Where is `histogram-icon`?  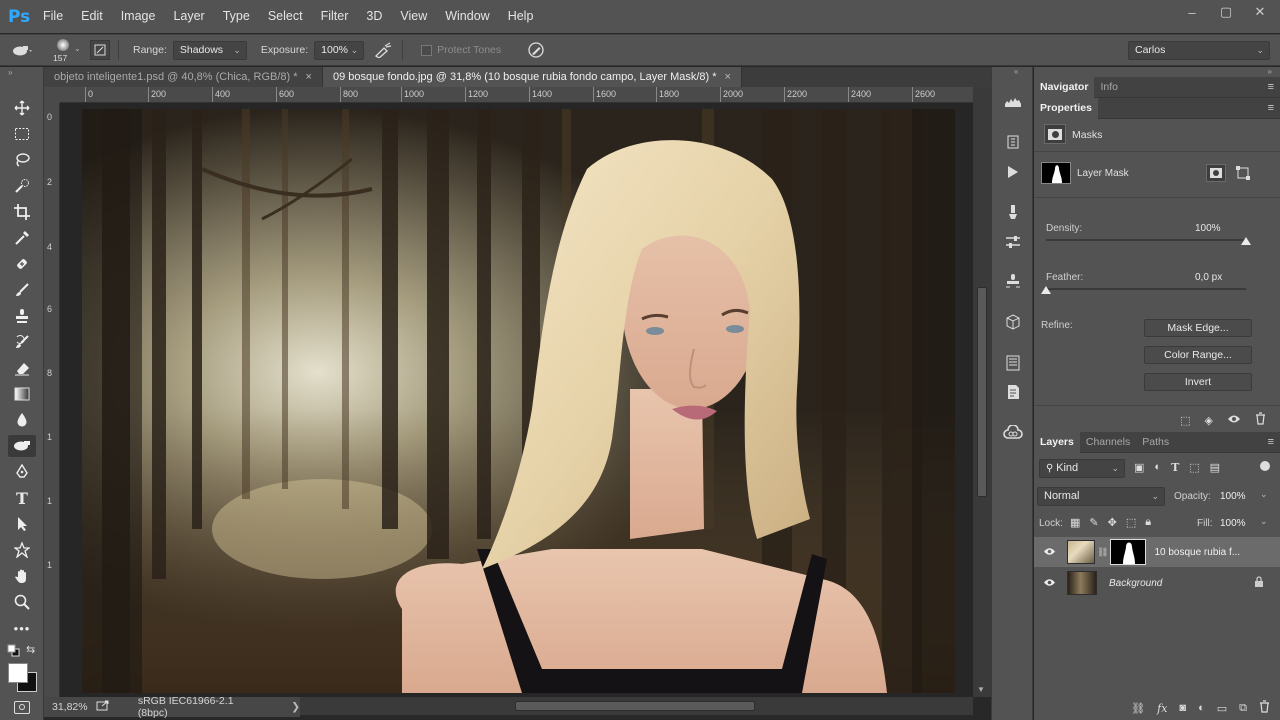 histogram-icon is located at coordinates (1013, 102).